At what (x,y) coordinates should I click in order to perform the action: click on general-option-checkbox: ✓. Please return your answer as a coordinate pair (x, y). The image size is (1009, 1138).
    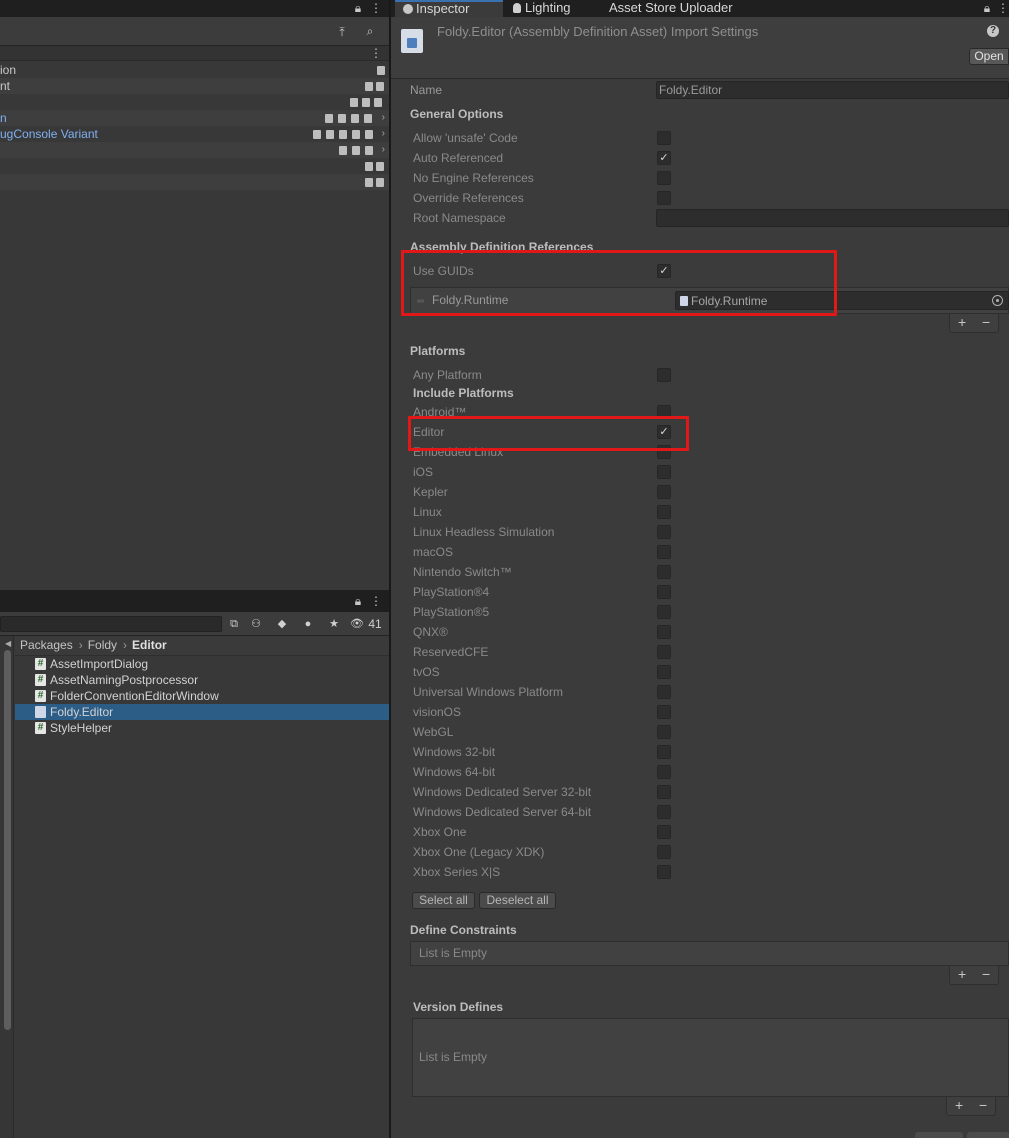
    Looking at the image, I should click on (664, 158).